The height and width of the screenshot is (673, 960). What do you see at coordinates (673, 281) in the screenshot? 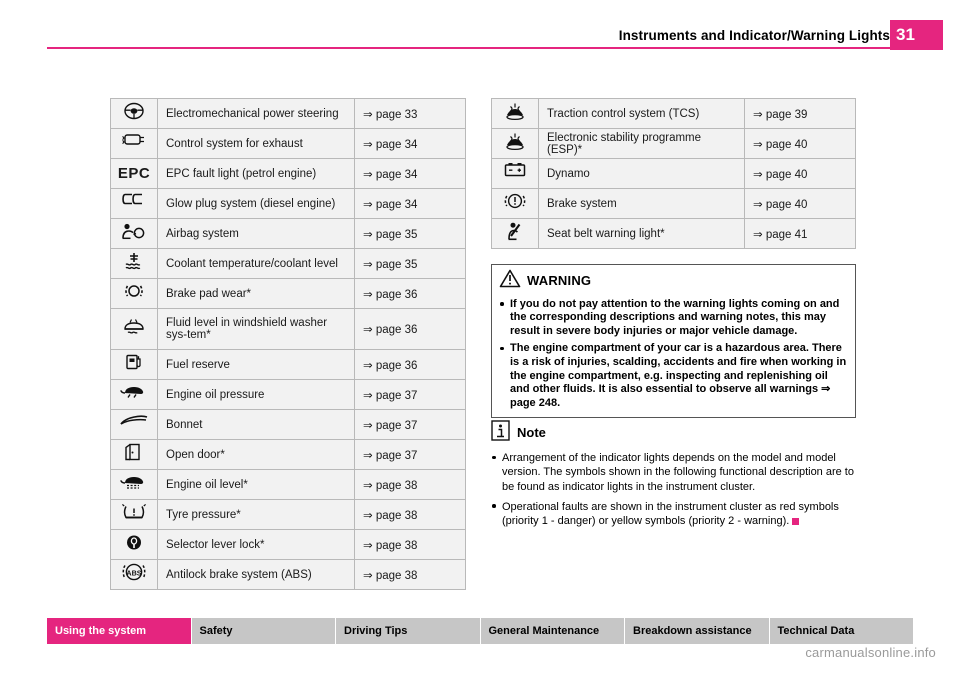
I see `warning-header: WARNING` at bounding box center [673, 281].